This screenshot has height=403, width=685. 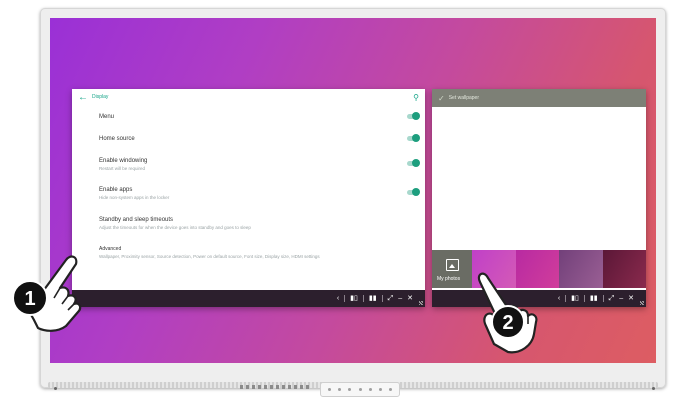 I want to click on back-arrow-icon: ←, so click(x=85, y=97).